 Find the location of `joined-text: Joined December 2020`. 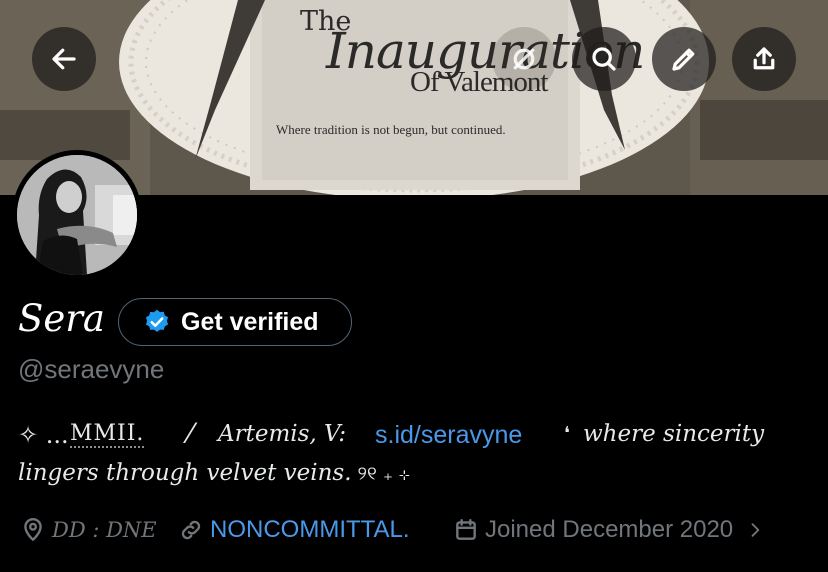

joined-text: Joined December 2020 is located at coordinates (609, 529).